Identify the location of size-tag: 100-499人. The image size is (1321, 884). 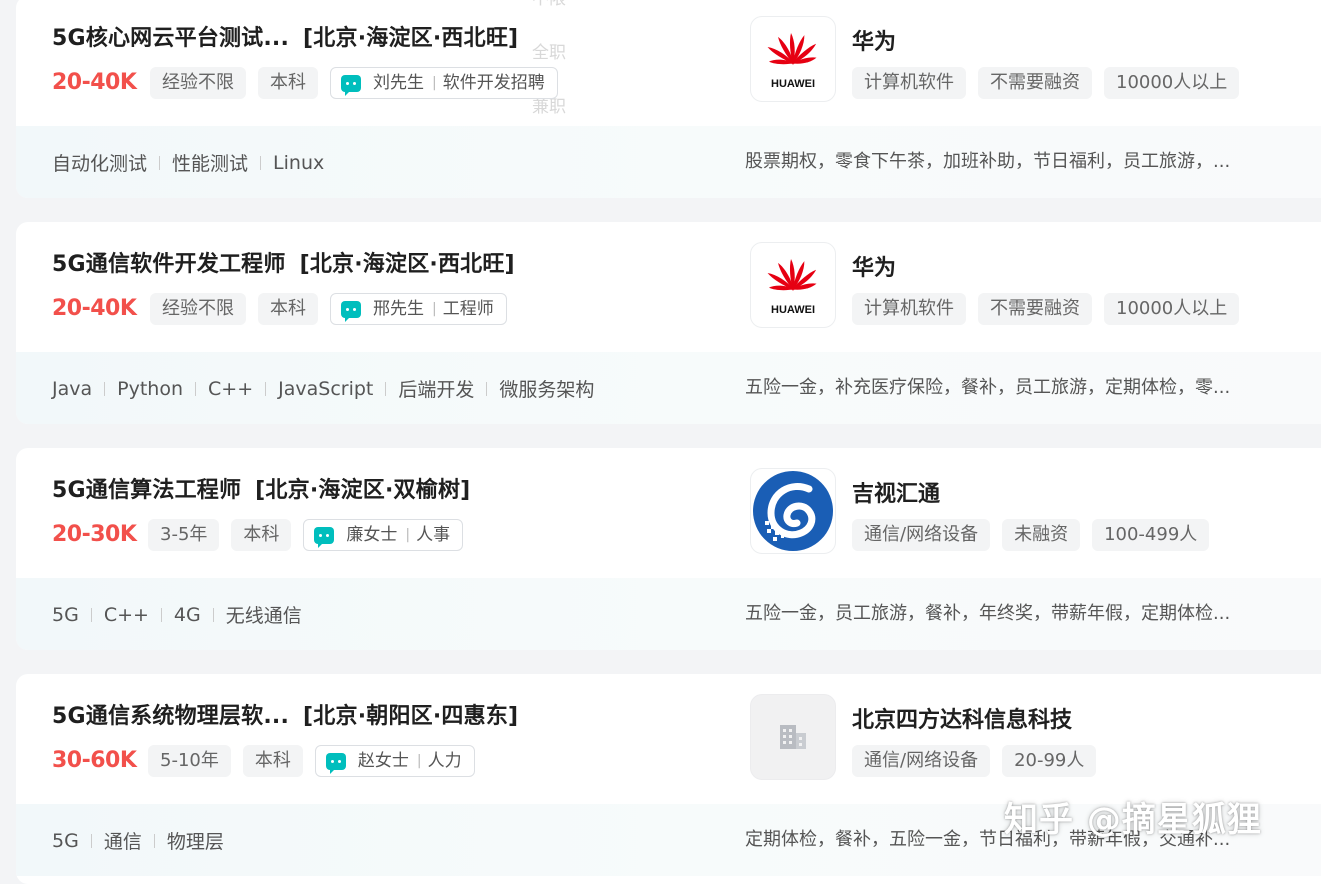
(1151, 535).